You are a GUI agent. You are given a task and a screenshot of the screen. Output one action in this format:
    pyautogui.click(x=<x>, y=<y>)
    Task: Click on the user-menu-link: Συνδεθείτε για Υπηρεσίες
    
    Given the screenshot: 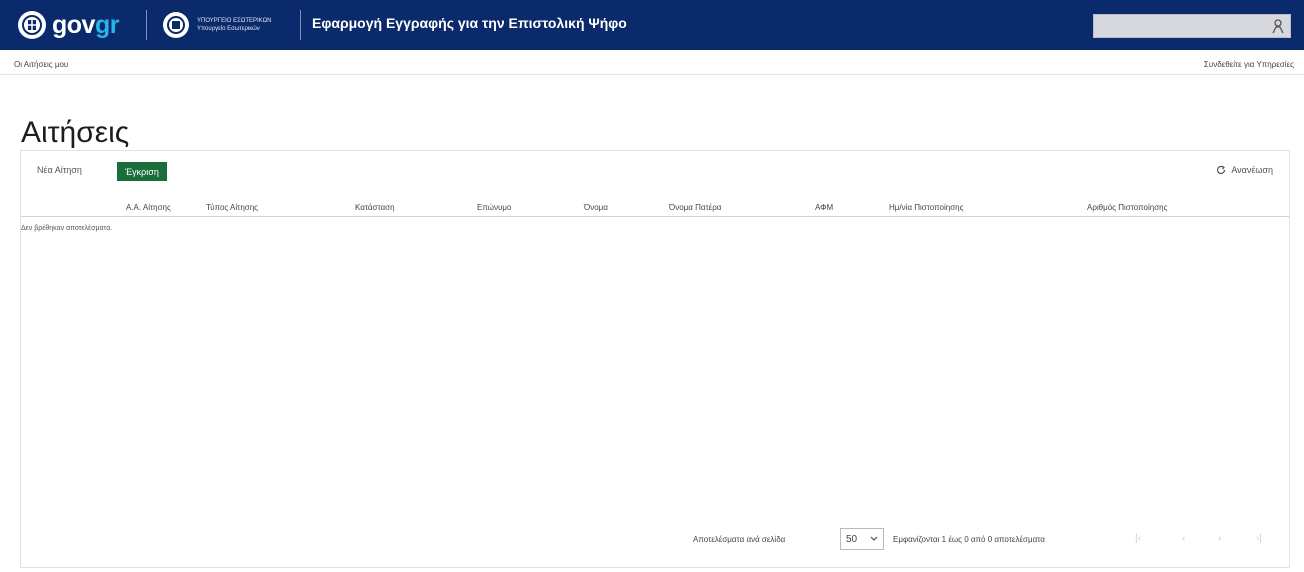 What is the action you would take?
    pyautogui.click(x=1249, y=64)
    